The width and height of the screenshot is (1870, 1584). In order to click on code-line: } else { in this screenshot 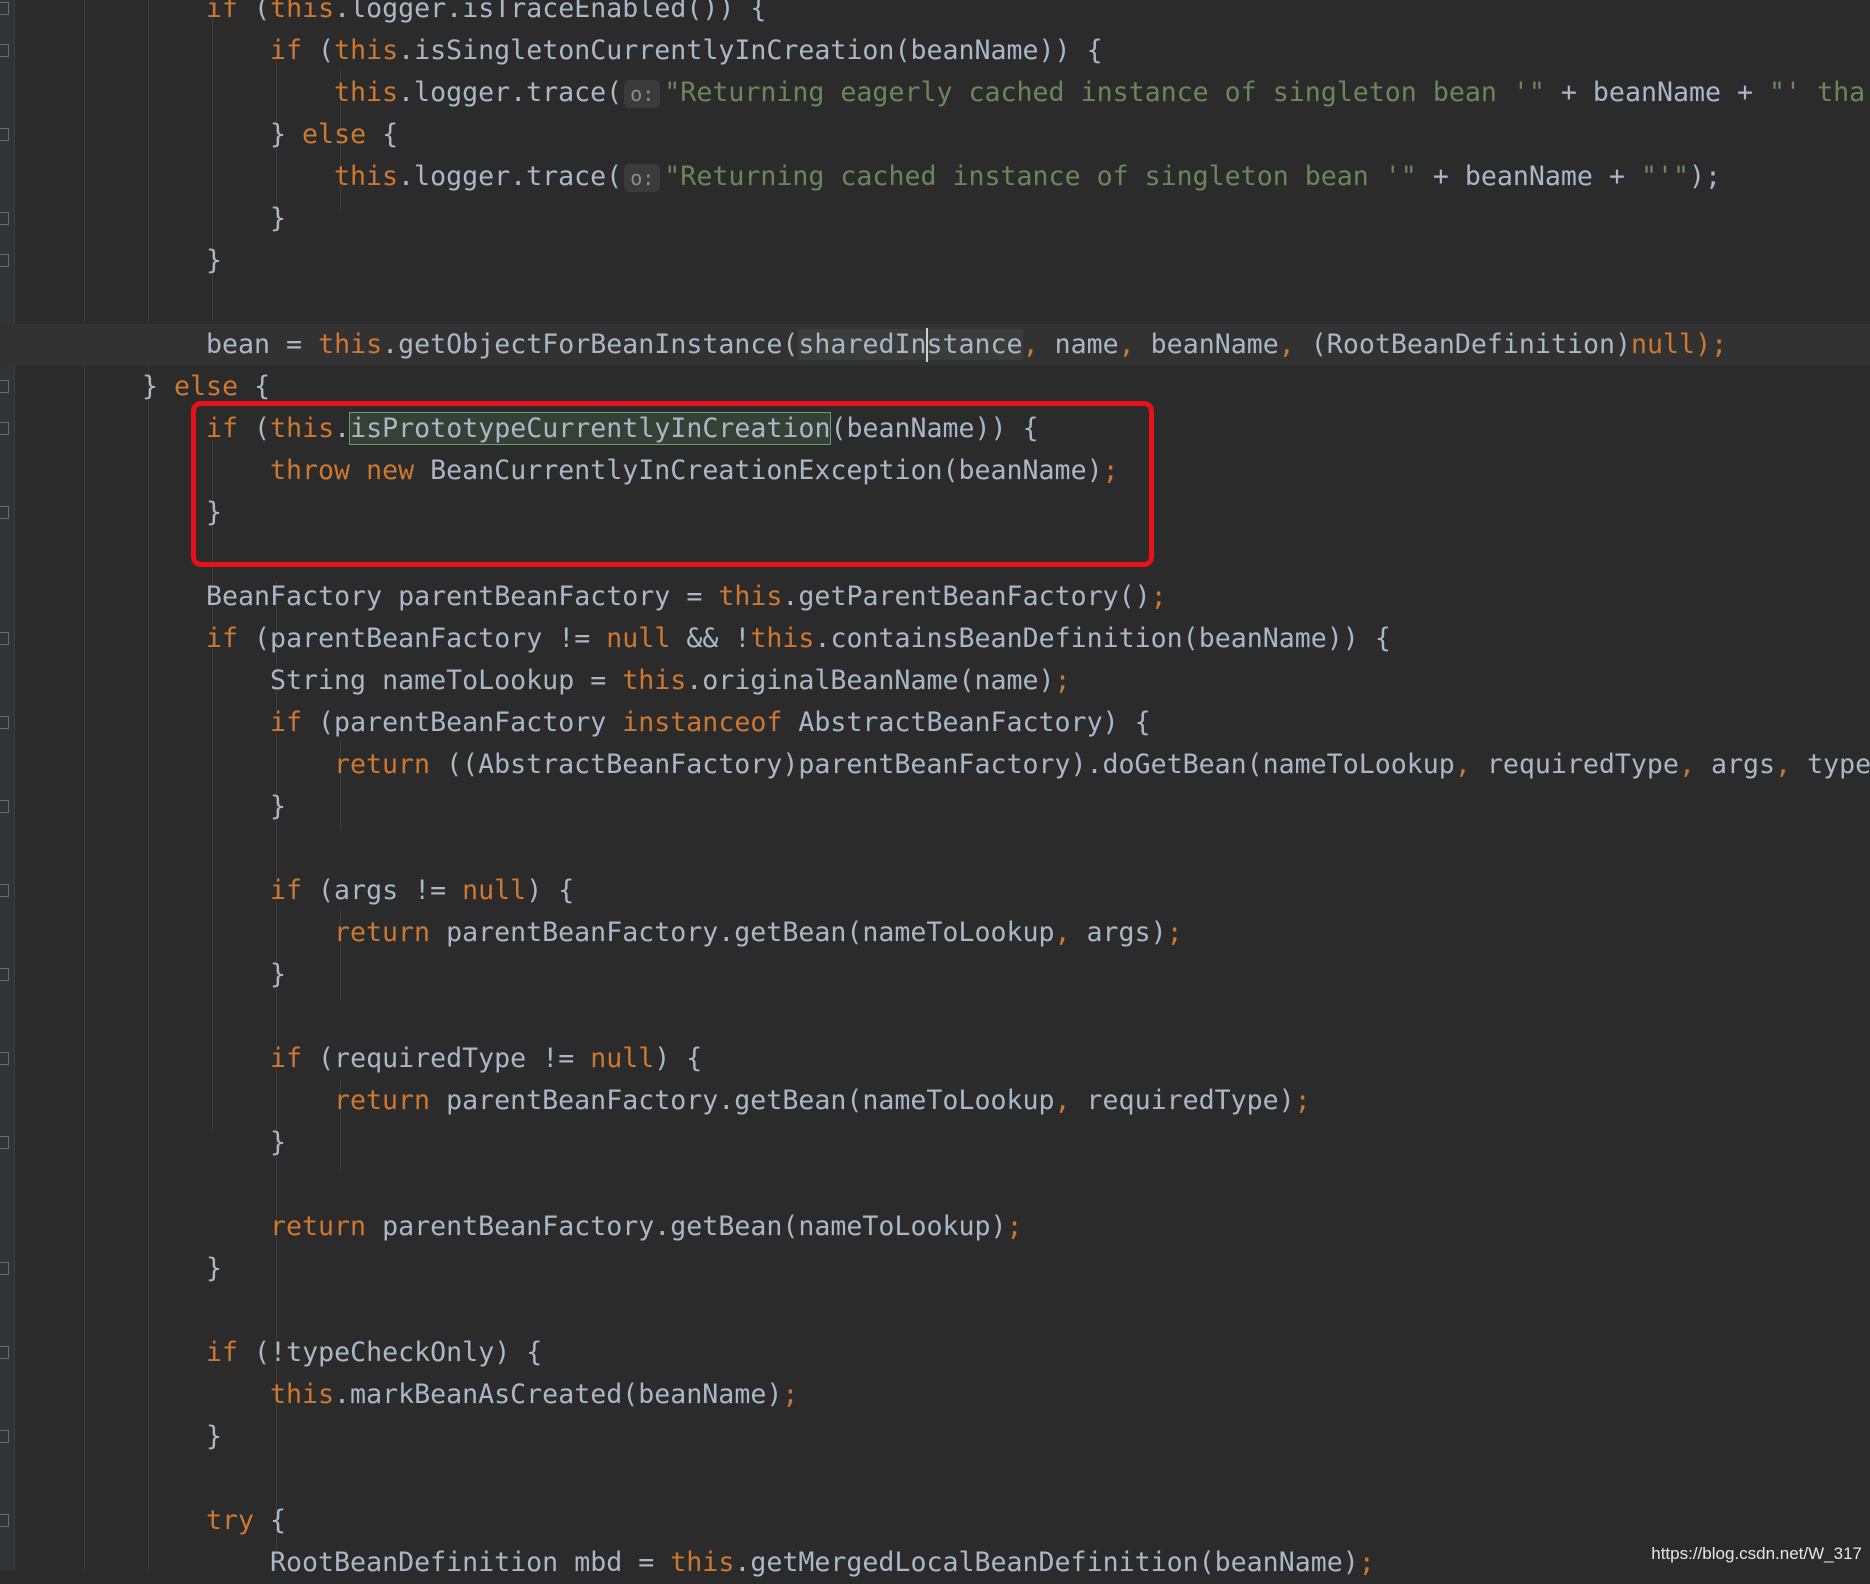, I will do `click(334, 135)`.